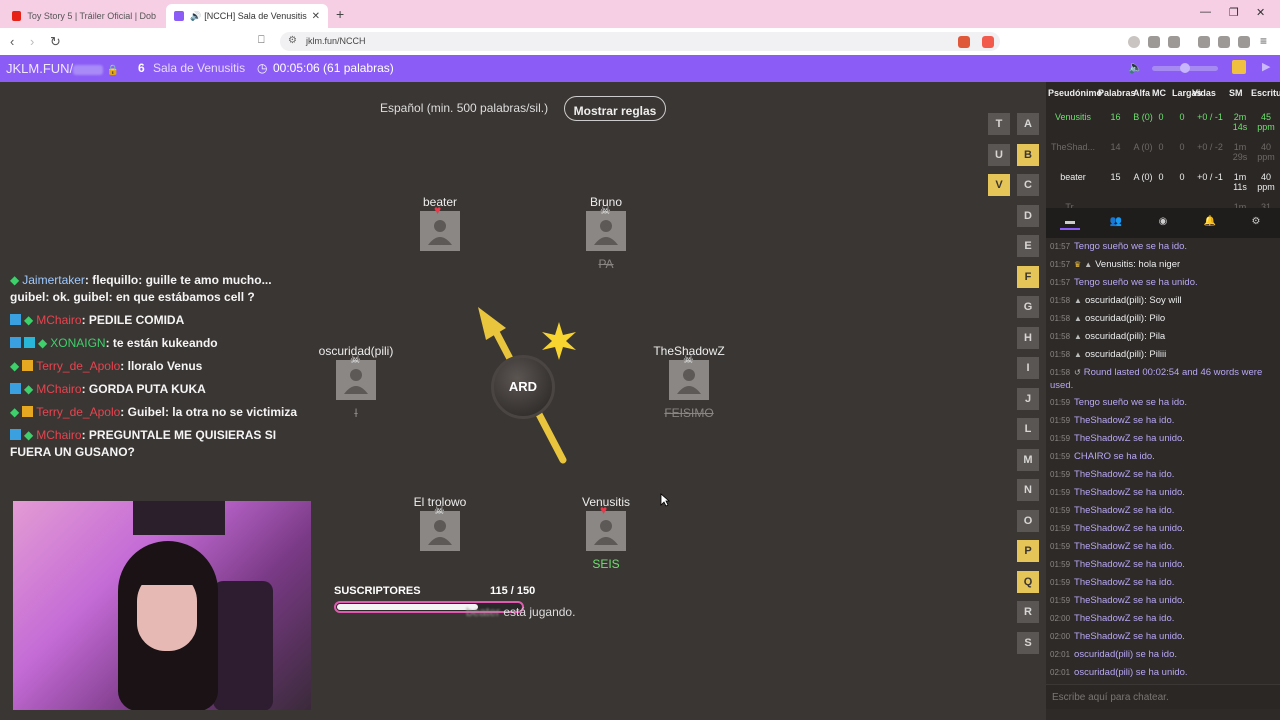 The height and width of the screenshot is (720, 1280). What do you see at coordinates (1174, 42) in the screenshot?
I see `sidebar-icon` at bounding box center [1174, 42].